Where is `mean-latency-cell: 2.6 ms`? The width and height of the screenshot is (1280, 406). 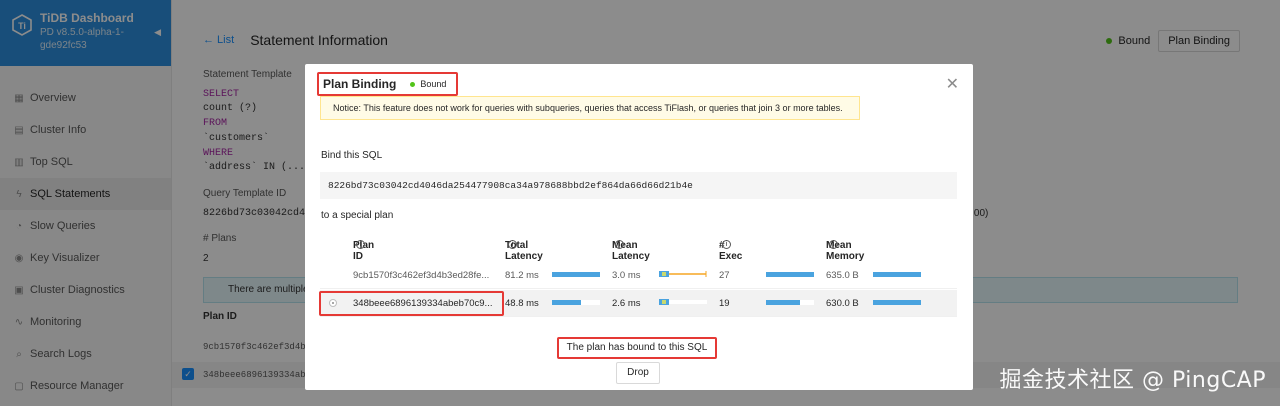 mean-latency-cell: 2.6 ms is located at coordinates (626, 303).